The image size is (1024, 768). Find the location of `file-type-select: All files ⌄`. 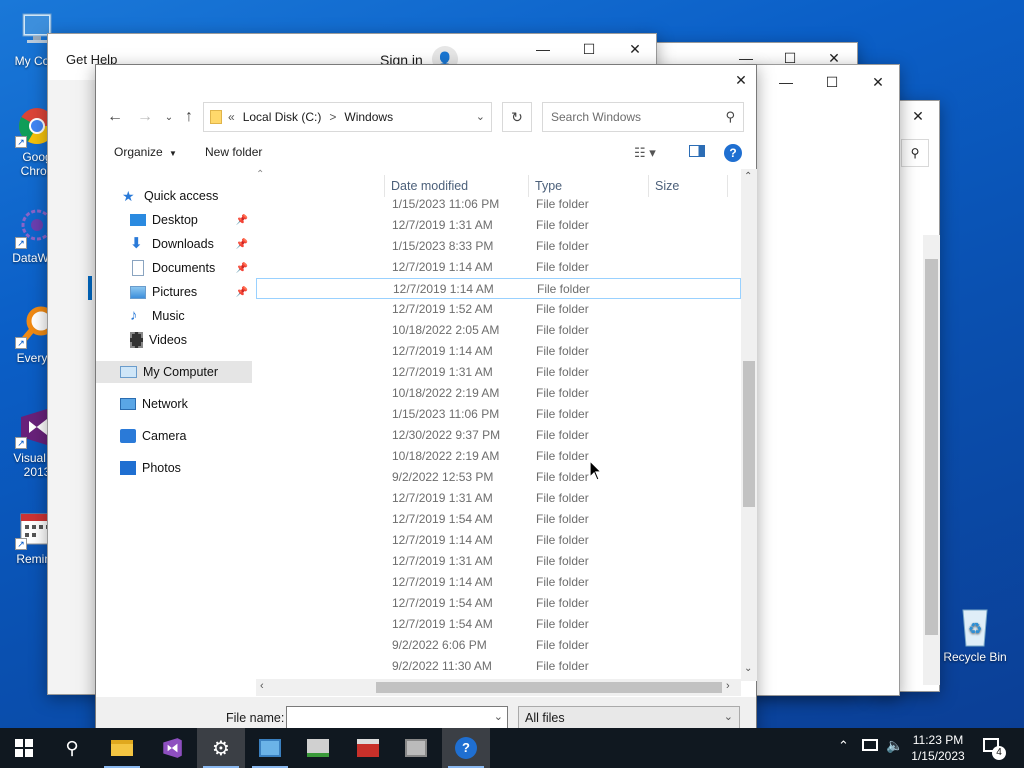

file-type-select: All files ⌄ is located at coordinates (629, 718).